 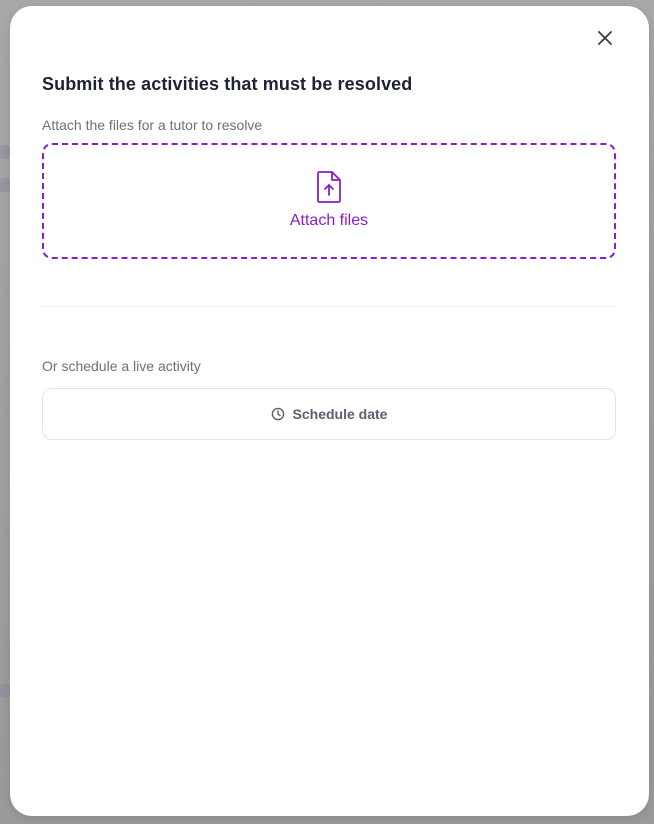 What do you see at coordinates (277, 414) in the screenshot?
I see `clock-icon` at bounding box center [277, 414].